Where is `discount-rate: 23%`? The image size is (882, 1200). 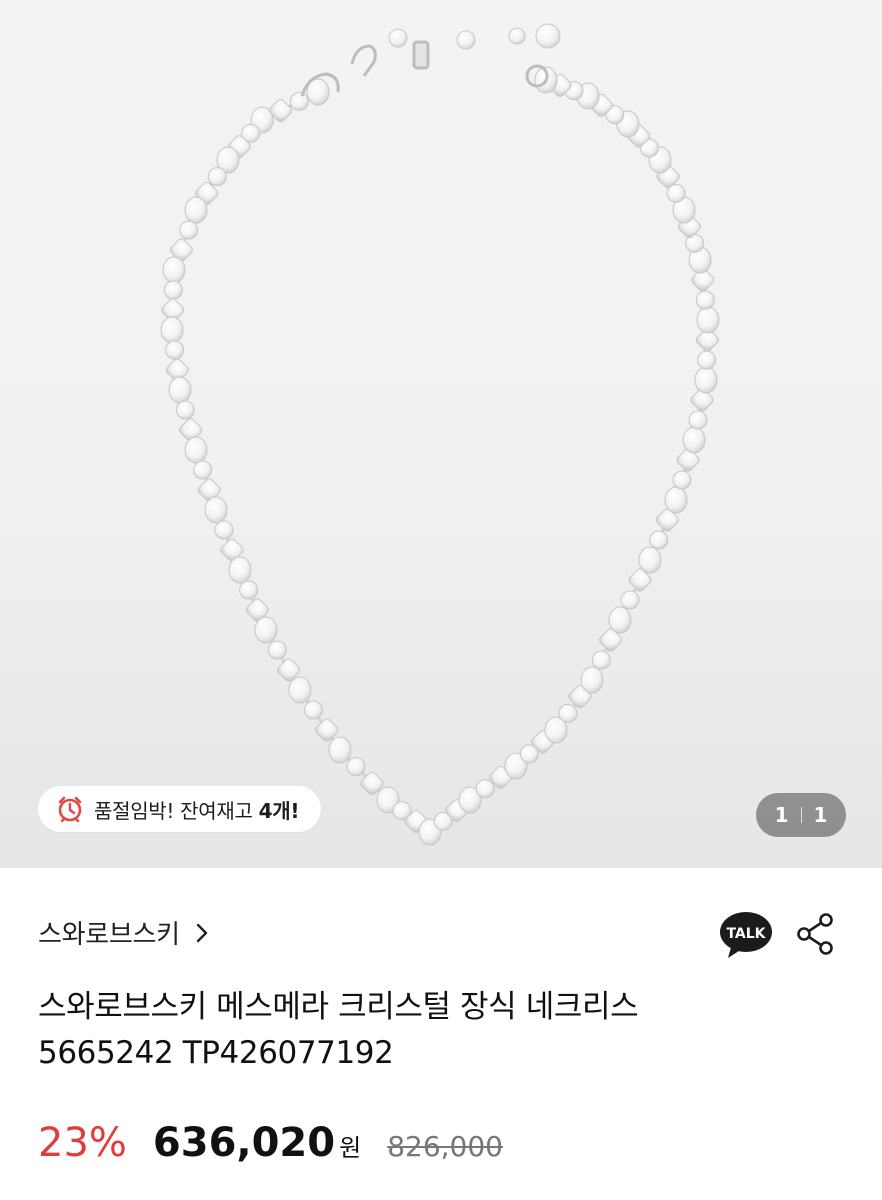
discount-rate: 23% is located at coordinates (82, 1143).